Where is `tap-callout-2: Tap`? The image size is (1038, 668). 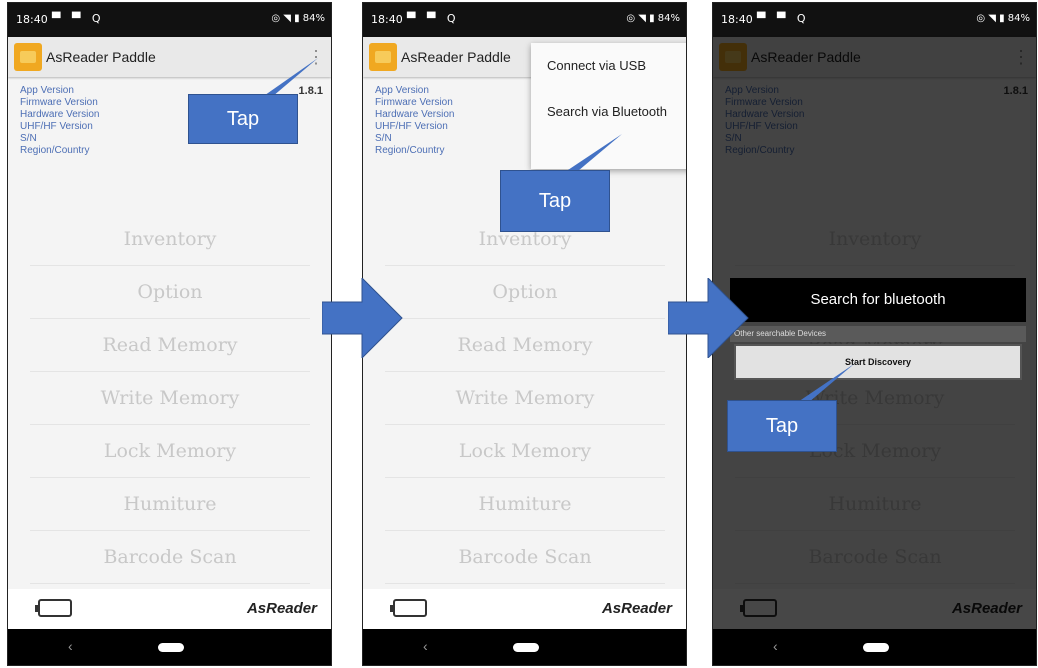 tap-callout-2: Tap is located at coordinates (555, 201).